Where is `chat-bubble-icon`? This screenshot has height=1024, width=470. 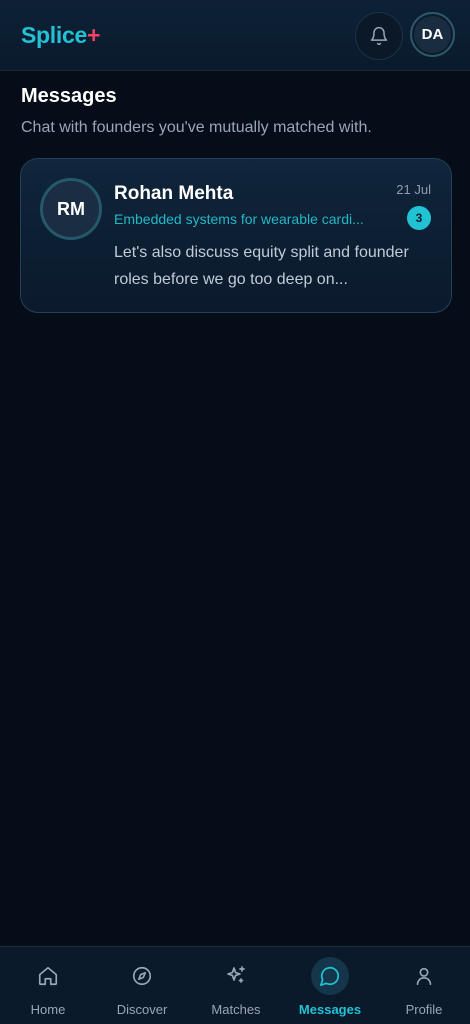 chat-bubble-icon is located at coordinates (329, 976).